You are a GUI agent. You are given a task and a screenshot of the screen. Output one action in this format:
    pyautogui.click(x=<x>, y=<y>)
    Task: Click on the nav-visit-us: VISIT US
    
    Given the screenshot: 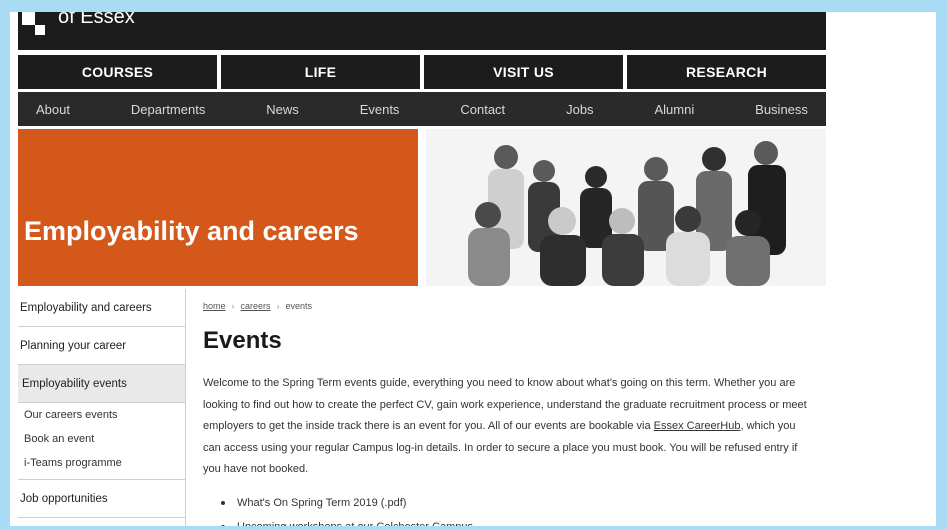 What is the action you would take?
    pyautogui.click(x=523, y=72)
    